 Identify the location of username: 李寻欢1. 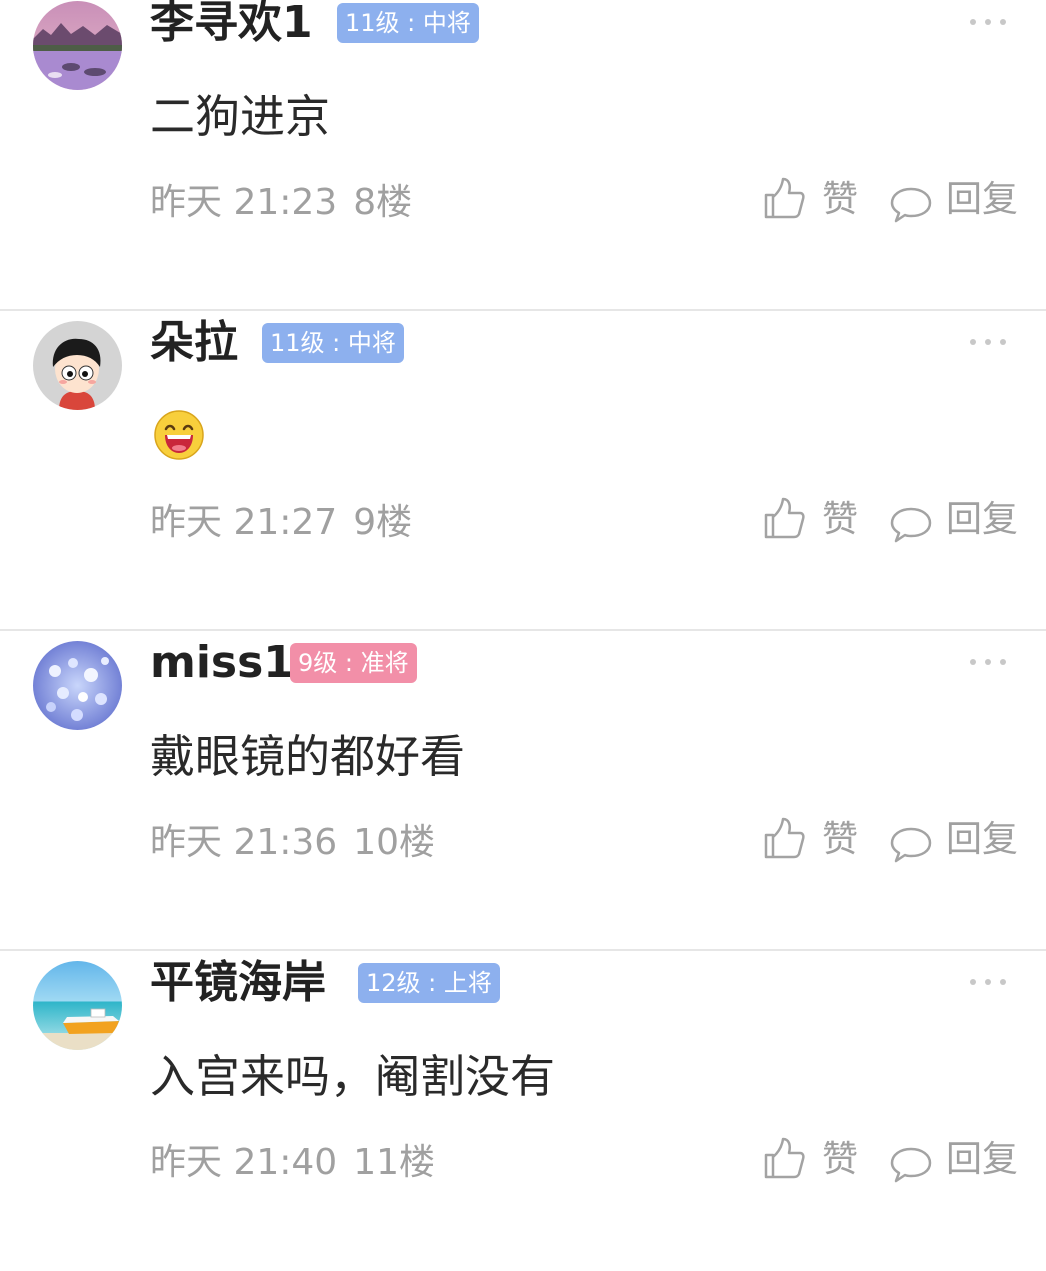
(231, 25).